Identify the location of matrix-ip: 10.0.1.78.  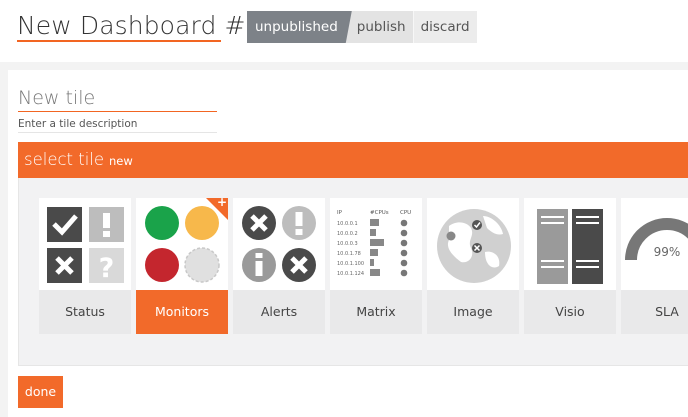
(349, 254).